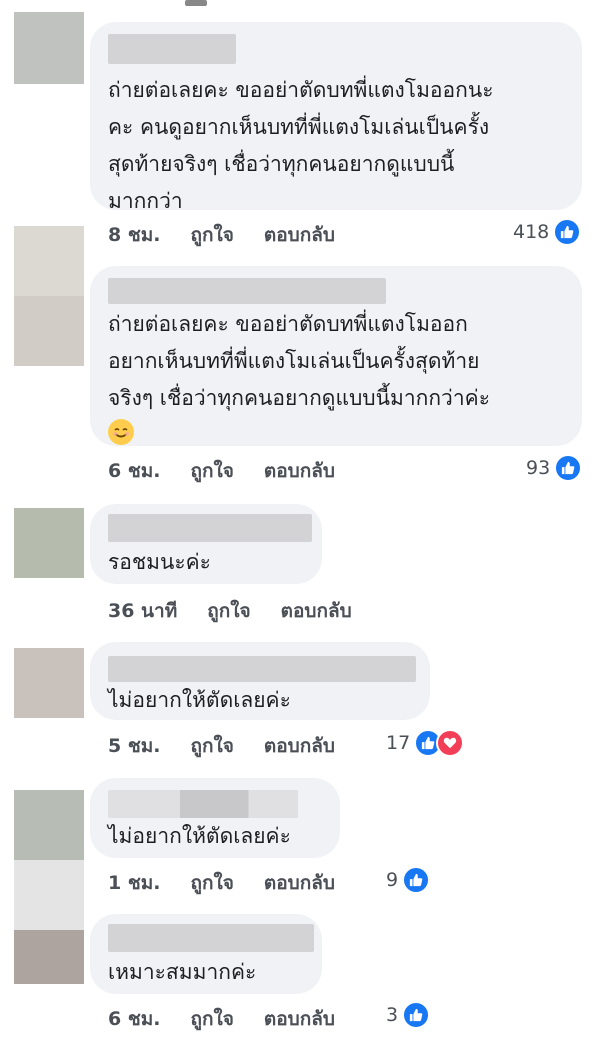 The width and height of the screenshot is (600, 1037). I want to click on comment-timestamp: 8 ชม., so click(134, 235).